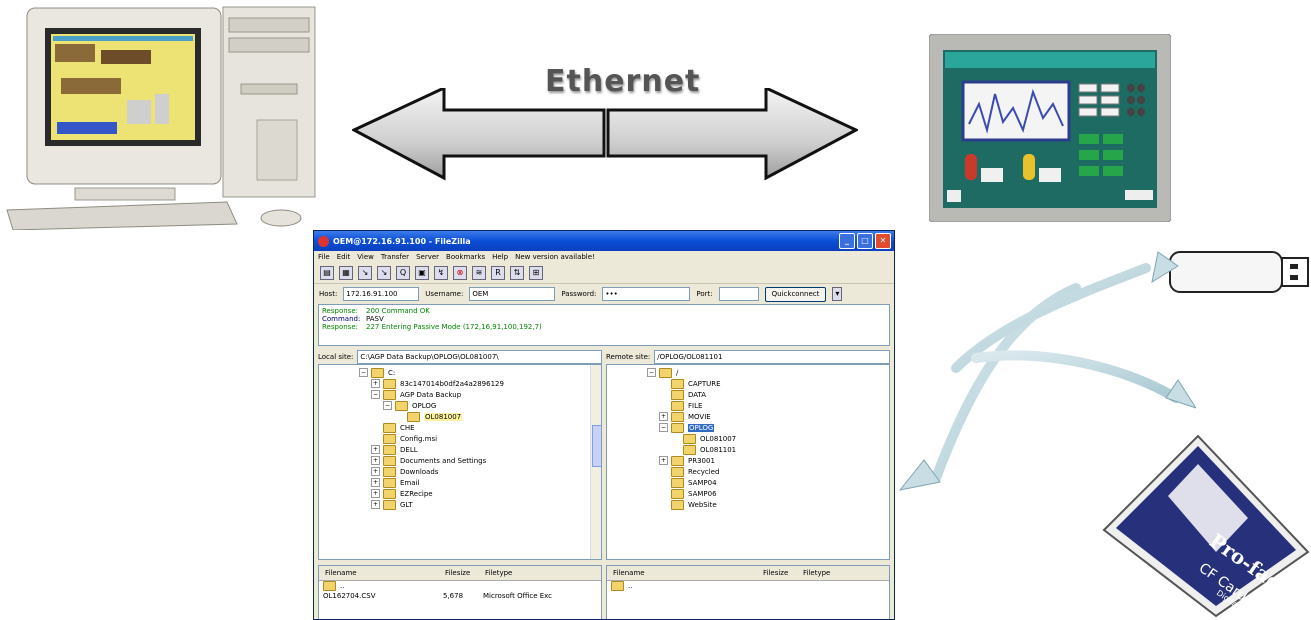 The height and width of the screenshot is (620, 1311). What do you see at coordinates (465, 257) in the screenshot?
I see `menu-bookmarks: Bookmarks` at bounding box center [465, 257].